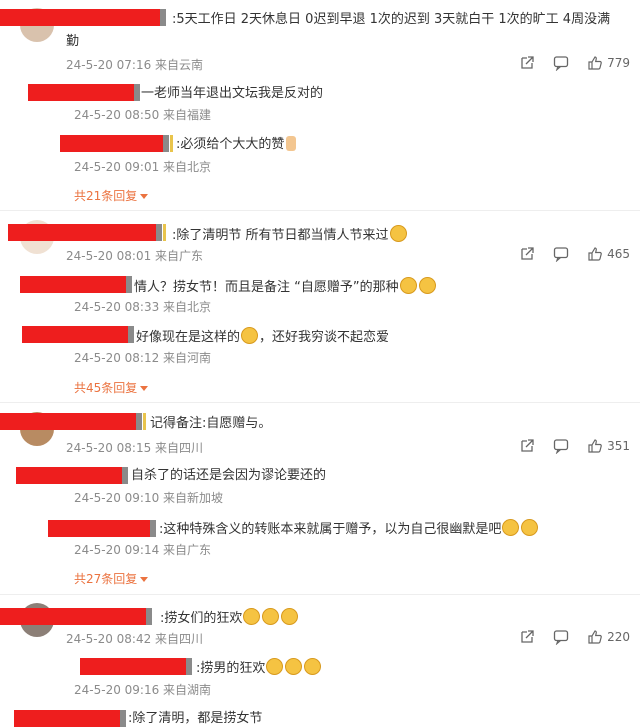 This screenshot has height=727, width=640. What do you see at coordinates (143, 358) in the screenshot?
I see `reply-meta: 24-5-20 08:12 来自河南` at bounding box center [143, 358].